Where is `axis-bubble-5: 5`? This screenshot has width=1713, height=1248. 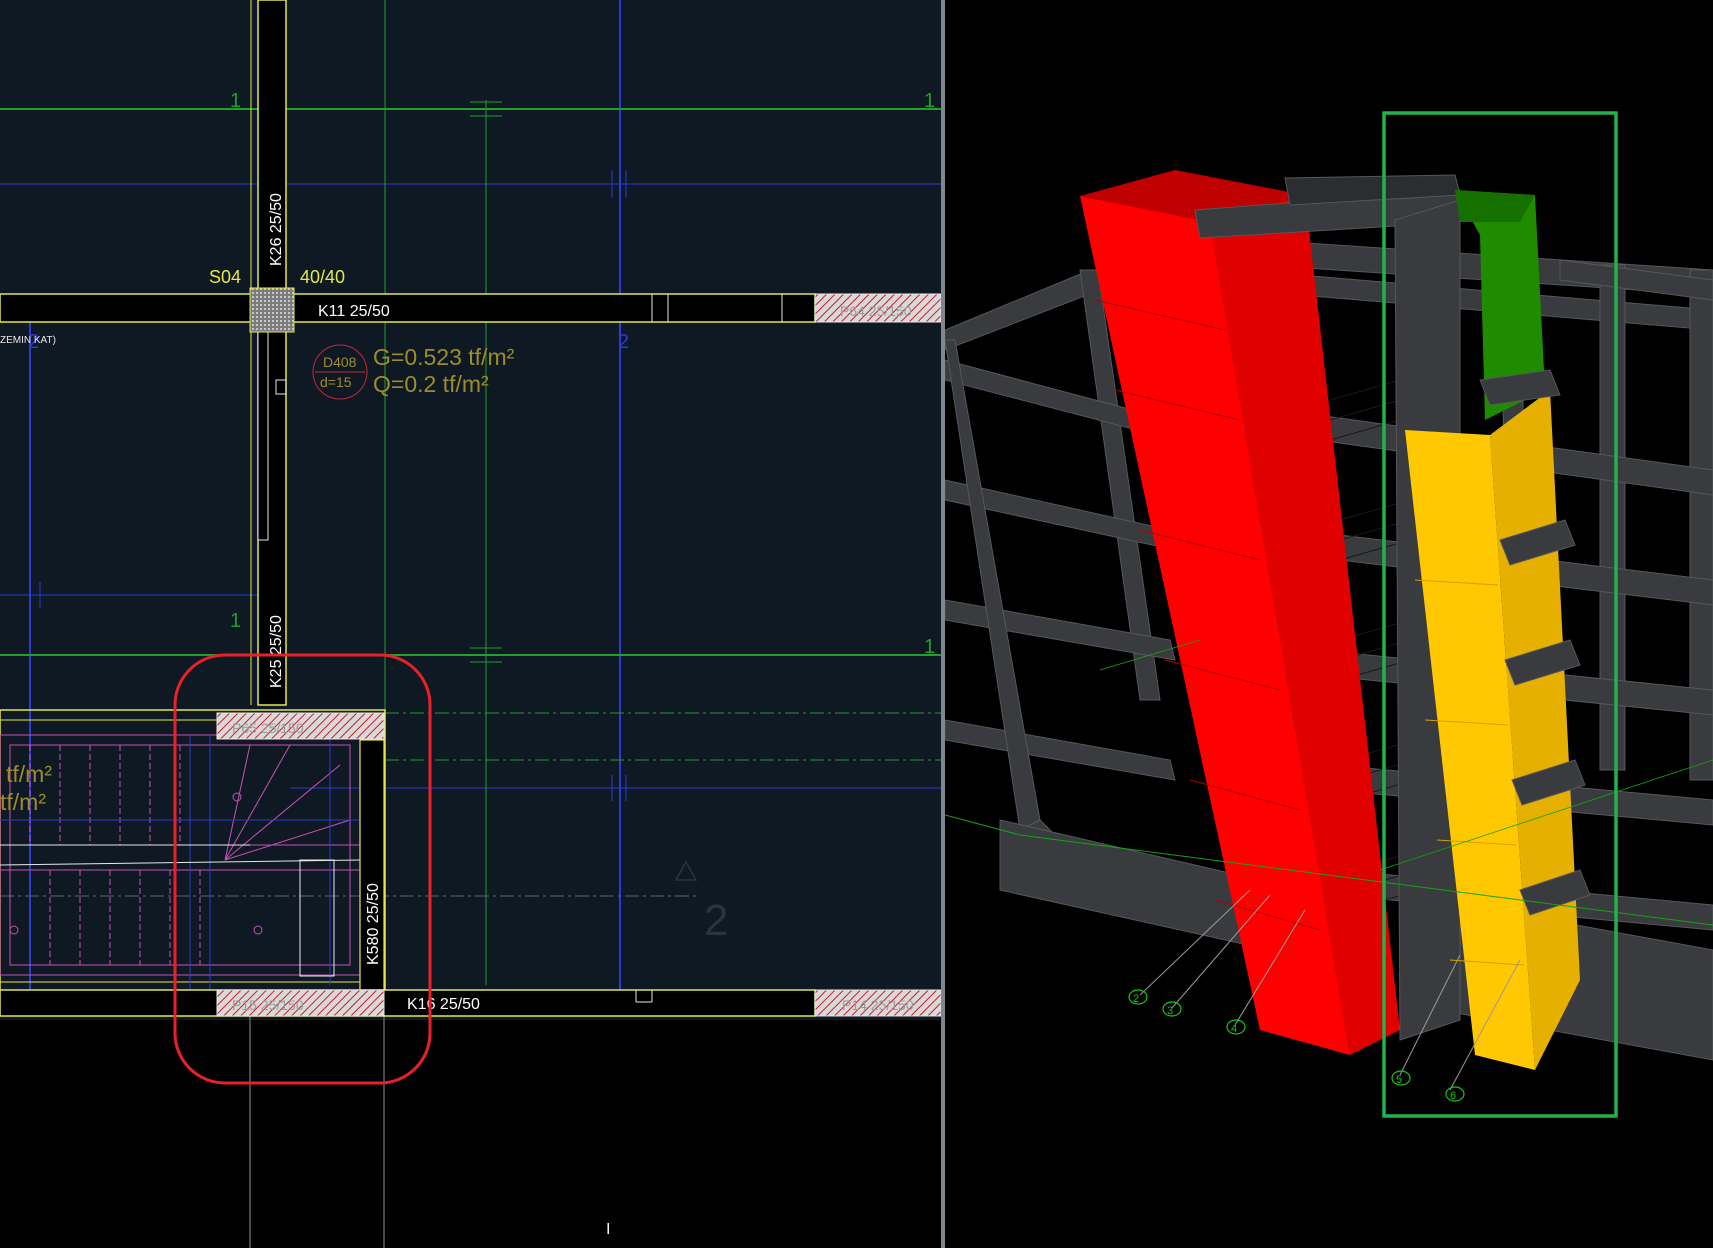 axis-bubble-5: 5 is located at coordinates (1399, 1080).